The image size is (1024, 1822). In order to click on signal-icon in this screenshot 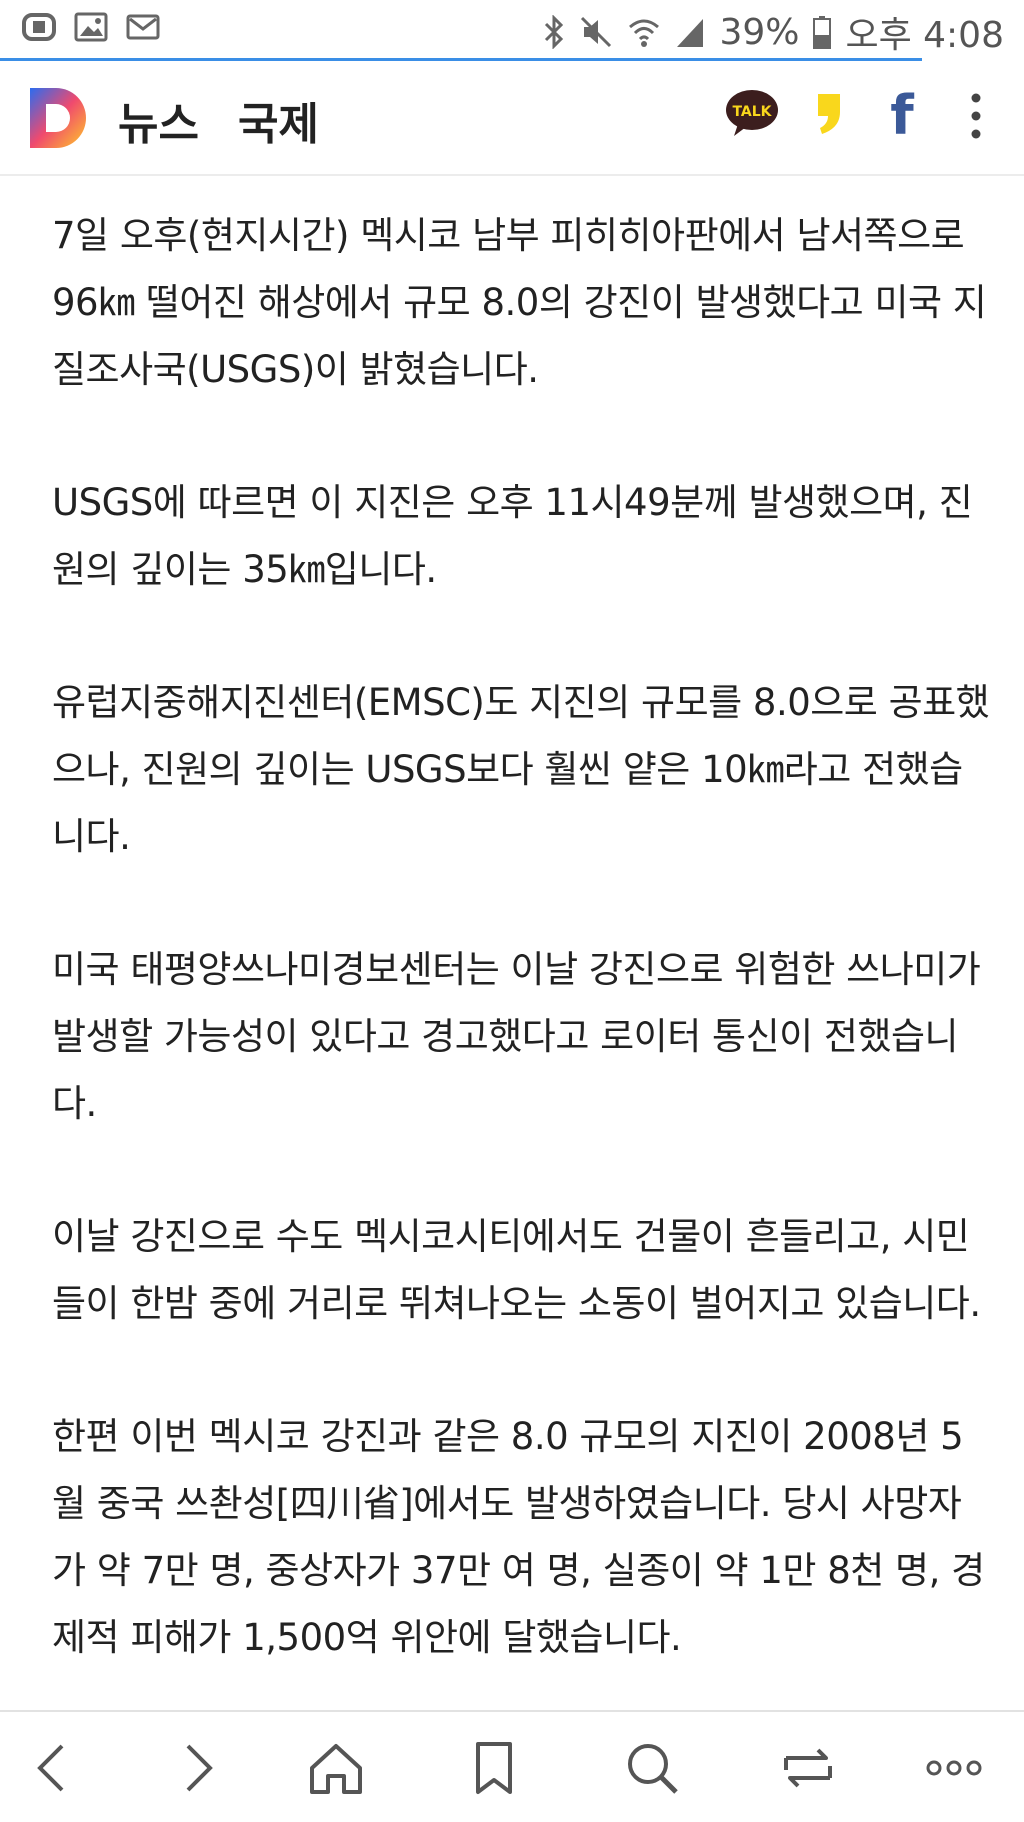, I will do `click(690, 32)`.